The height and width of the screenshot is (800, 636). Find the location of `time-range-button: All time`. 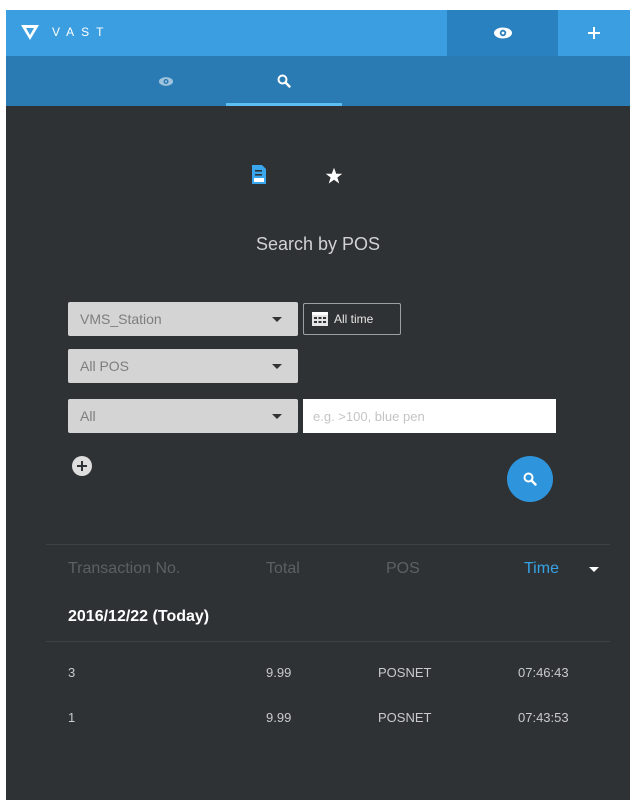

time-range-button: All time is located at coordinates (352, 319).